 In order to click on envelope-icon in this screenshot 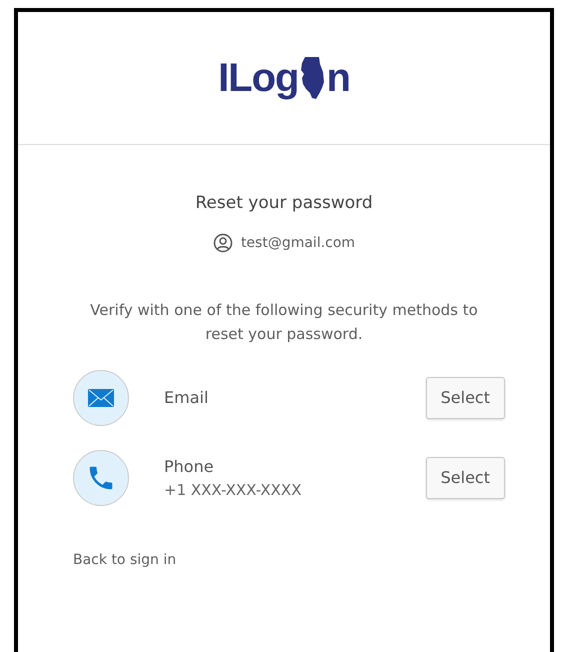, I will do `click(101, 398)`.